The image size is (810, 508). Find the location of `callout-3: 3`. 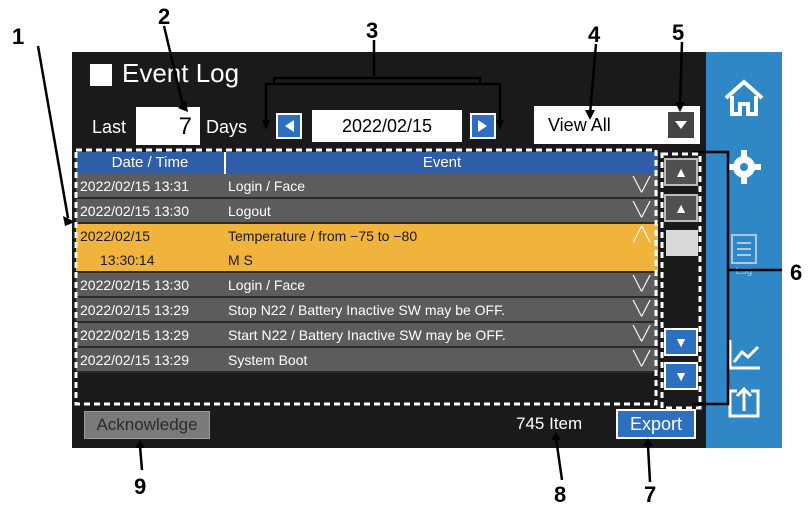

callout-3: 3 is located at coordinates (372, 30).